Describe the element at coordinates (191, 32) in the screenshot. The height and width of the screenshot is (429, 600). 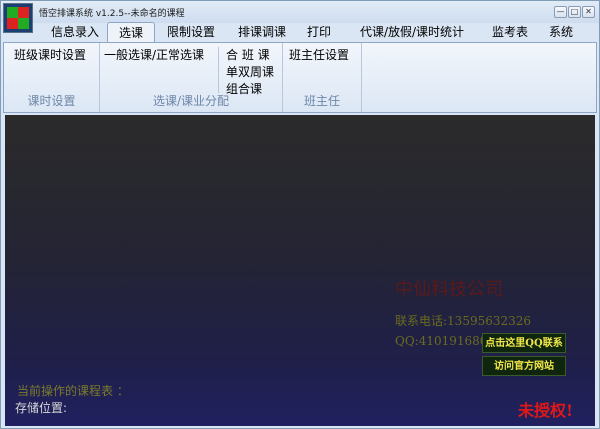
I see `tab-restriction-settings: 限制设置` at that location.